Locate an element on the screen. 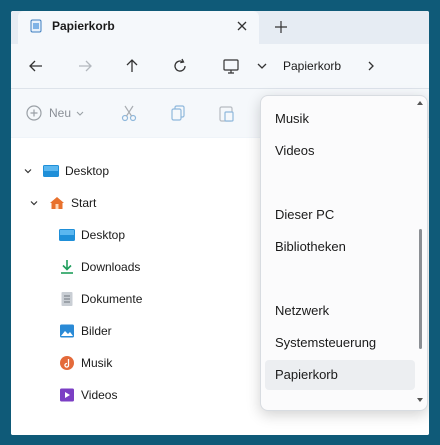 The height and width of the screenshot is (445, 440). tree-item-musik: Musik is located at coordinates (85, 363).